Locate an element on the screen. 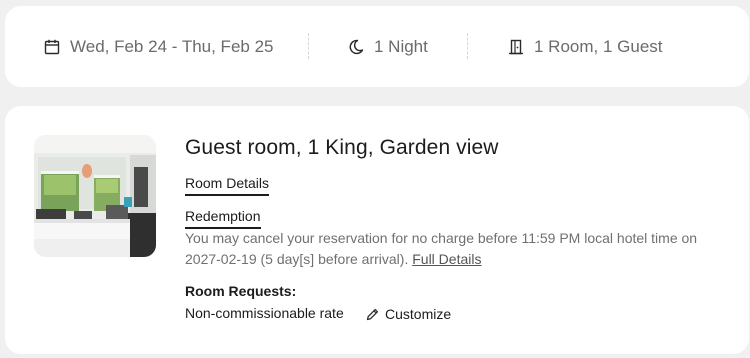 The width and height of the screenshot is (750, 358). full-details-link: Full Details is located at coordinates (446, 259).